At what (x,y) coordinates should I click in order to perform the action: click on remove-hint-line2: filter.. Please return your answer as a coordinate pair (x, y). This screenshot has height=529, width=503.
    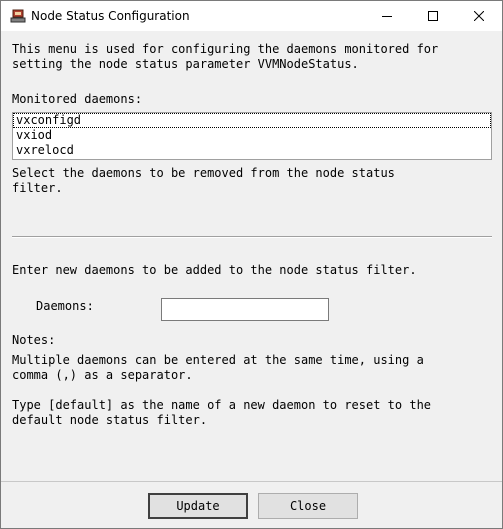
    Looking at the image, I should click on (37, 188).